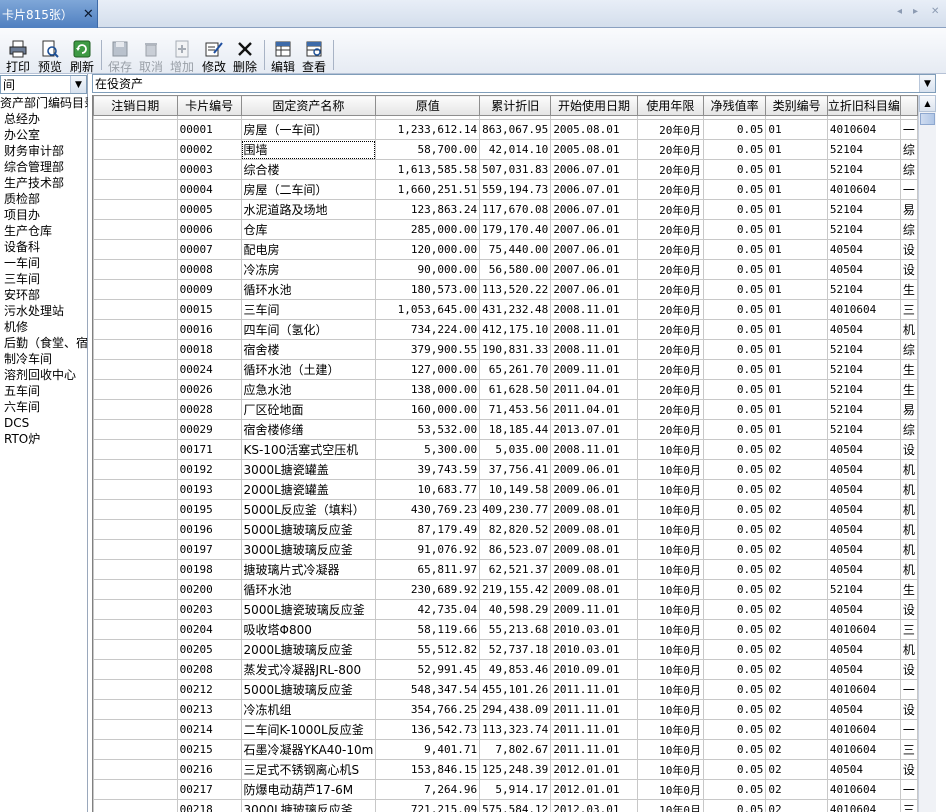  What do you see at coordinates (209, 429) in the screenshot?
I see `table-cell: 00029` at bounding box center [209, 429].